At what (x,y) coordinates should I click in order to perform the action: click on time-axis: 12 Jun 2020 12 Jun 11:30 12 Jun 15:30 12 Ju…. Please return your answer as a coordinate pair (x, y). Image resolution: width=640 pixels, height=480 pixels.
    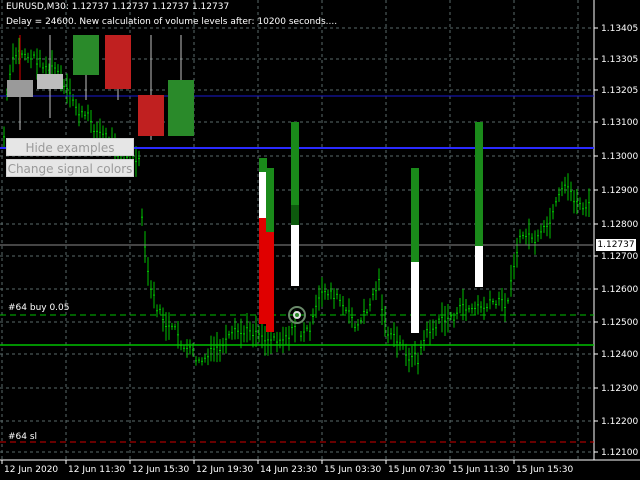
    Looking at the image, I should click on (287, 467).